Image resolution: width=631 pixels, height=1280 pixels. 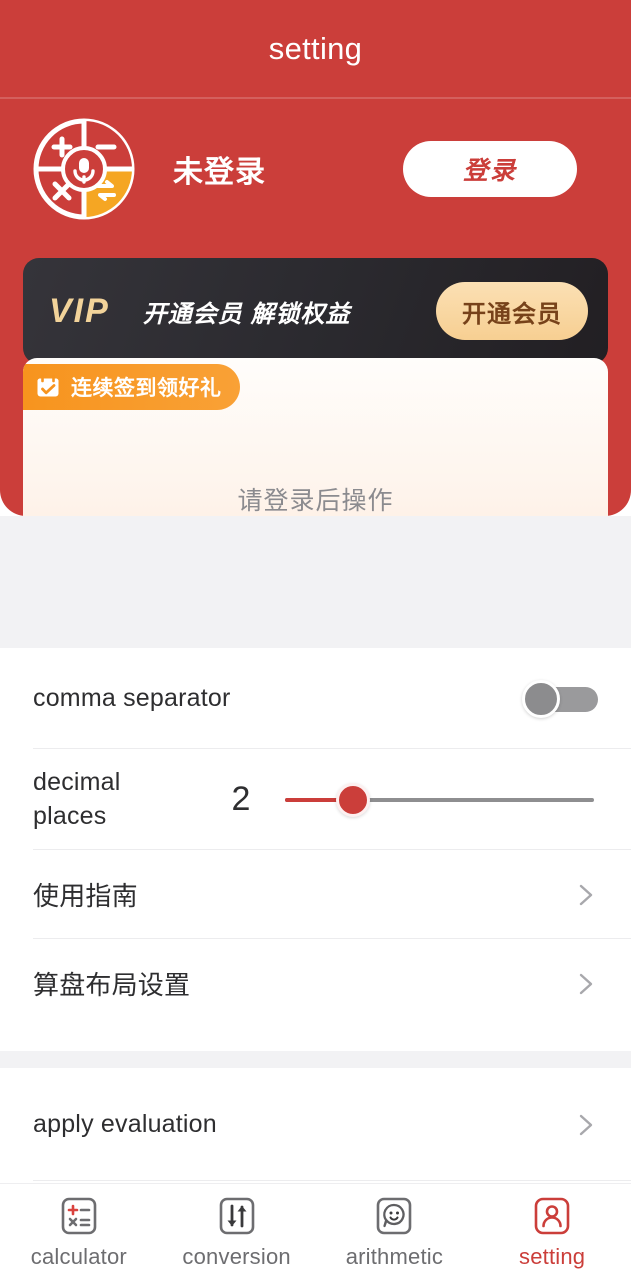 I want to click on nav-label-setting: setting, so click(x=552, y=1256).